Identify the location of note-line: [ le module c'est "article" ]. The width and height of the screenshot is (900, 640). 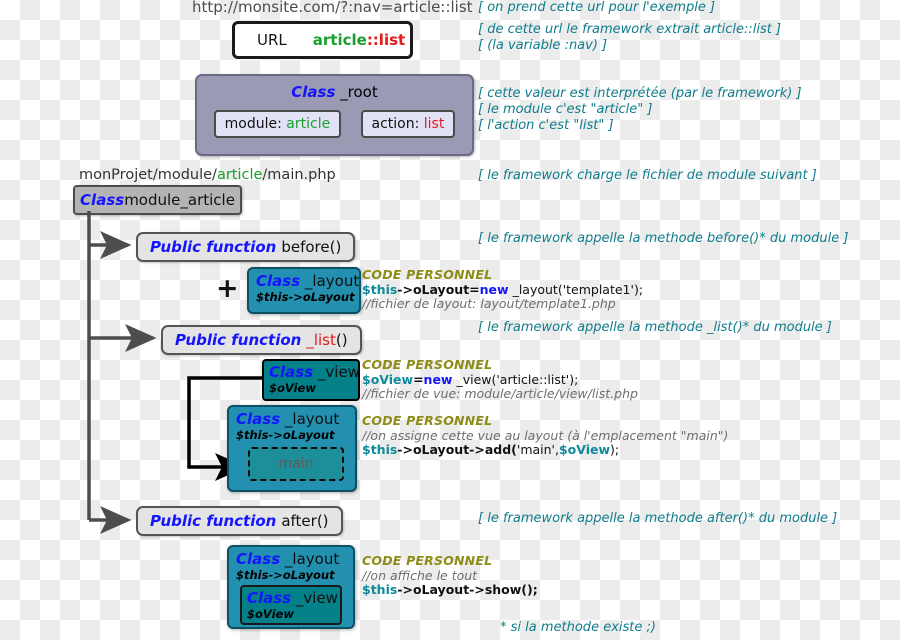
(565, 109).